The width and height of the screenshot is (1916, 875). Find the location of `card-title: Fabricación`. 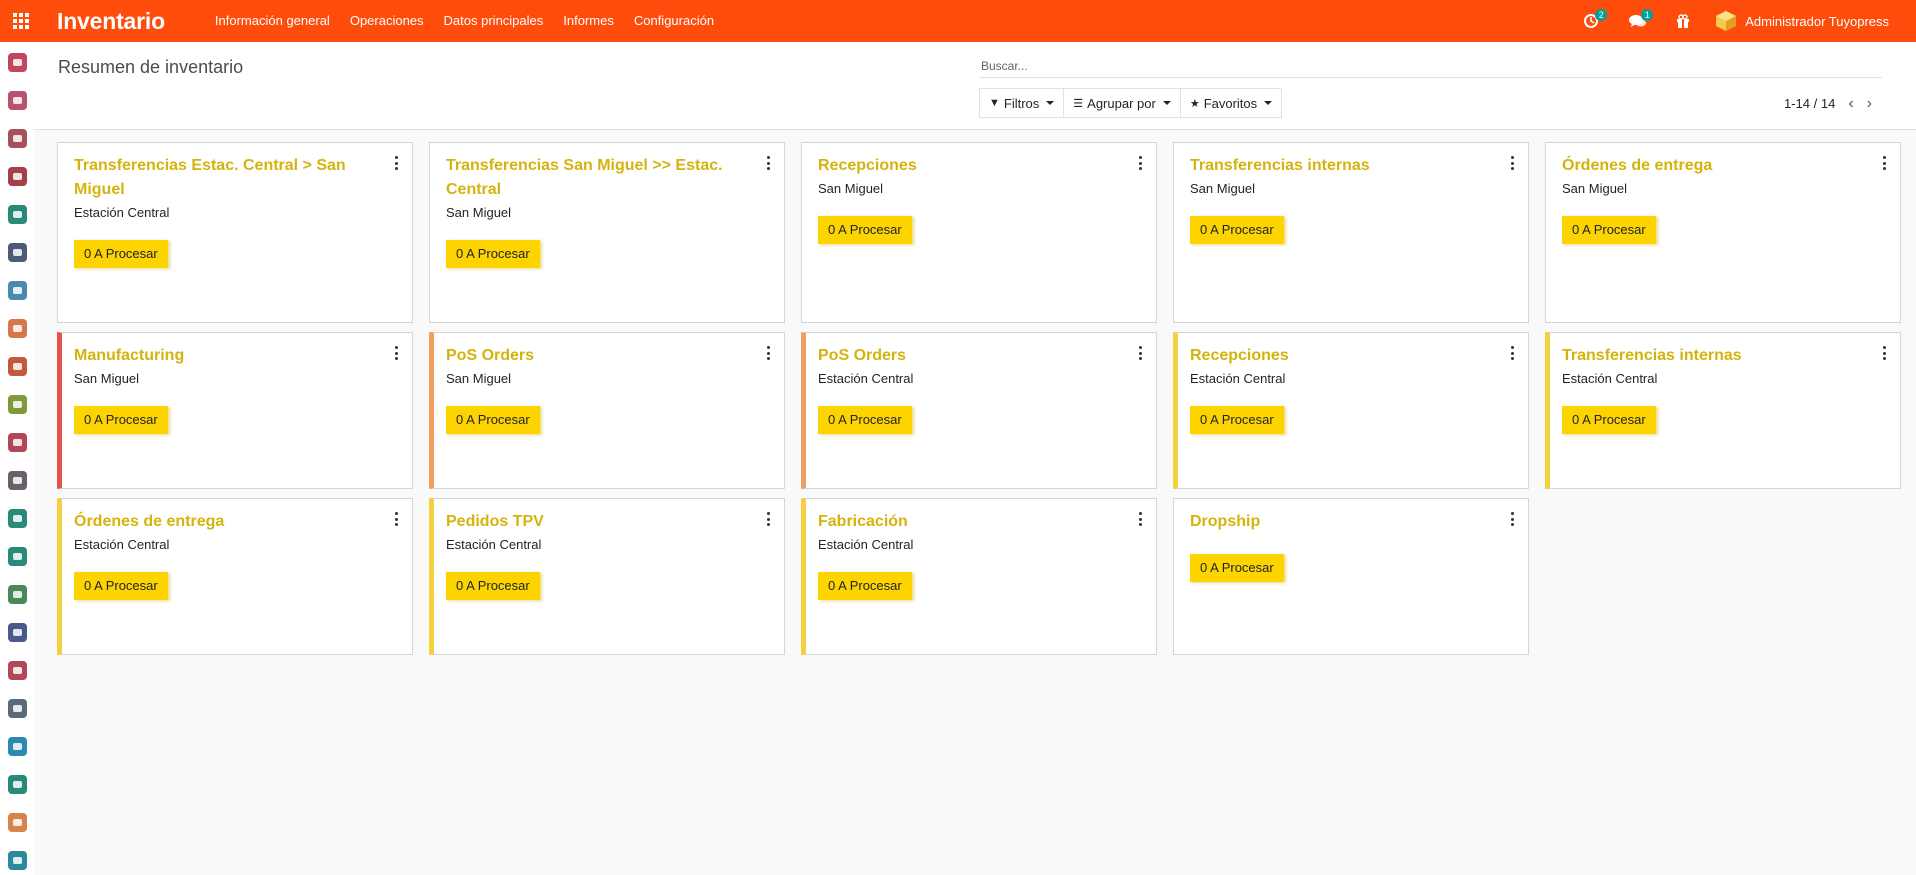

card-title: Fabricación is located at coordinates (958, 522).